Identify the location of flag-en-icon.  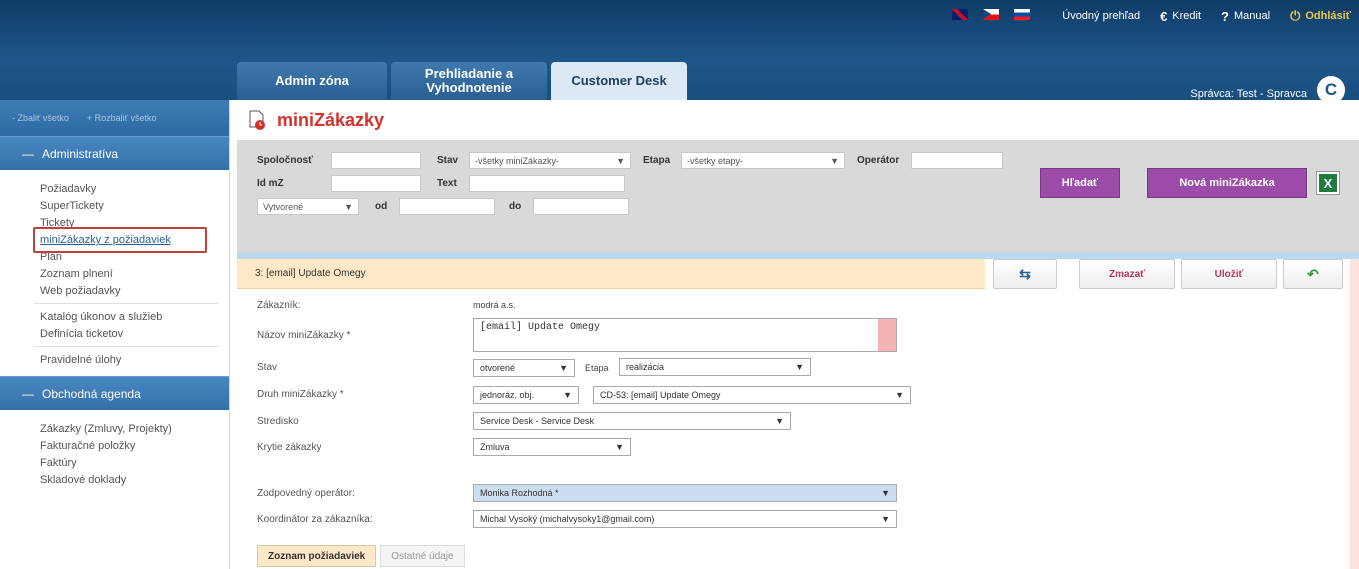
(960, 14).